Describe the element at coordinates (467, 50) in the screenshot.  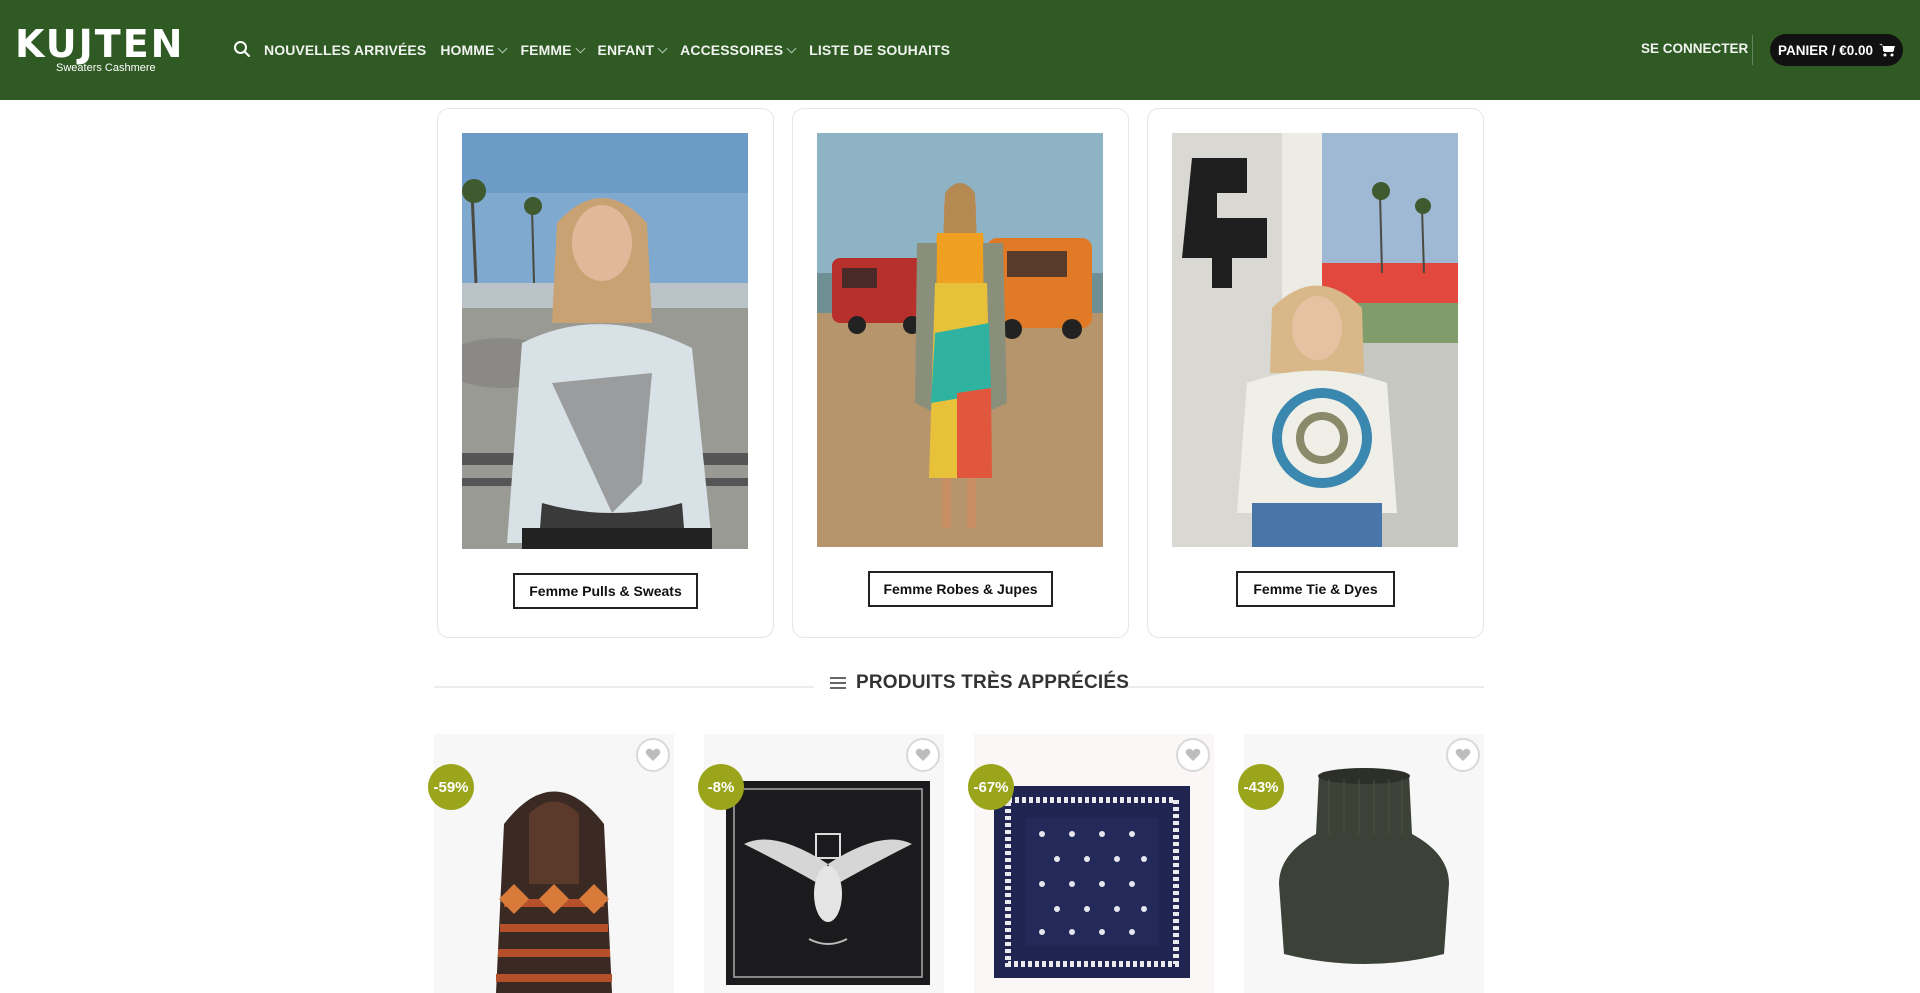
I see `nav-label: HOMME` at that location.